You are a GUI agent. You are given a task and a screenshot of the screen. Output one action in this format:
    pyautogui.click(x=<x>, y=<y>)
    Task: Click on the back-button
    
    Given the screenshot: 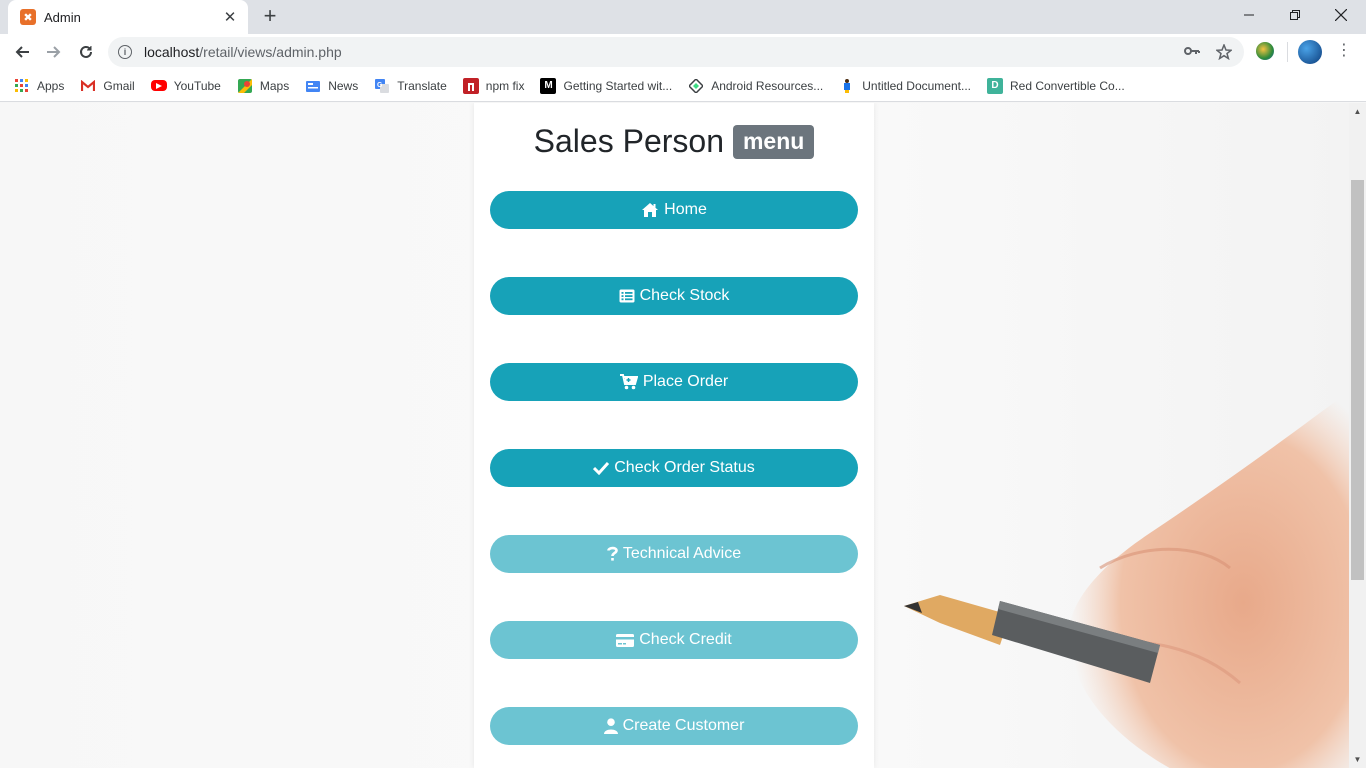 What is the action you would take?
    pyautogui.click(x=22, y=52)
    